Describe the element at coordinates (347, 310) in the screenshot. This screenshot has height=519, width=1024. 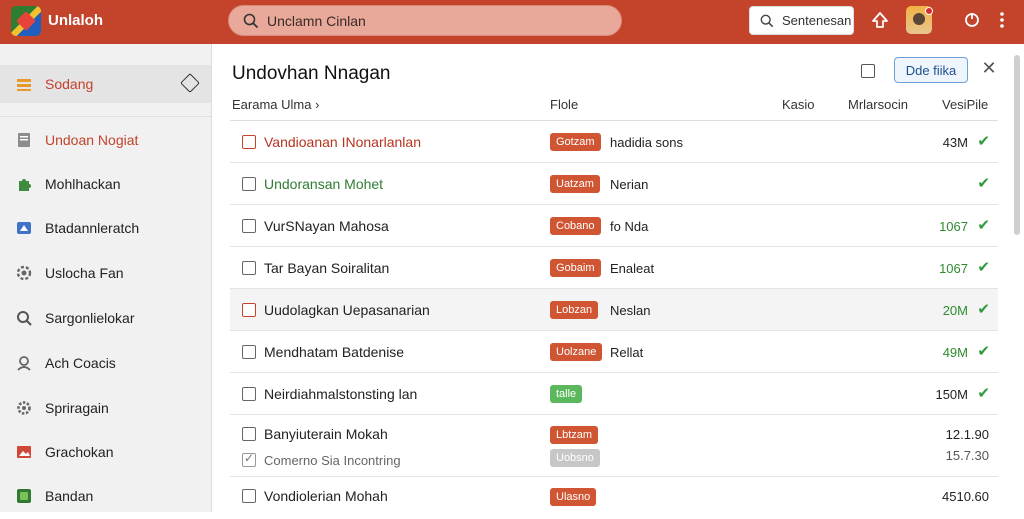
I see `row-name: Uudolagkan Uepasanarian` at that location.